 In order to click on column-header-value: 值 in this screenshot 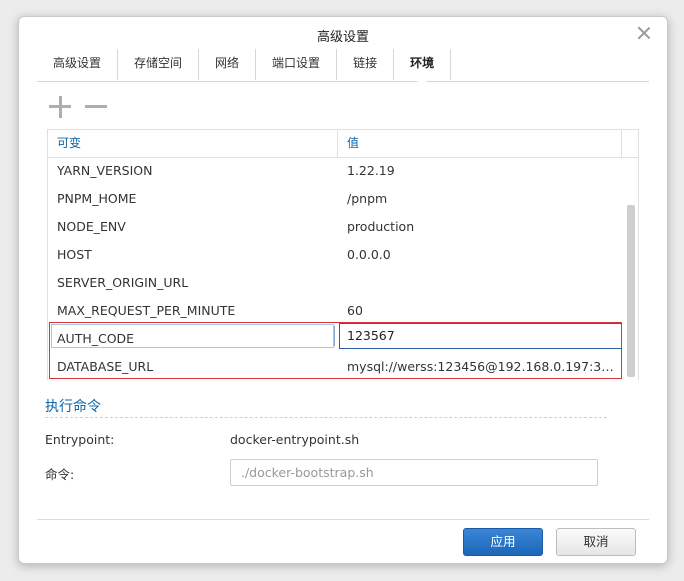, I will do `click(480, 143)`.